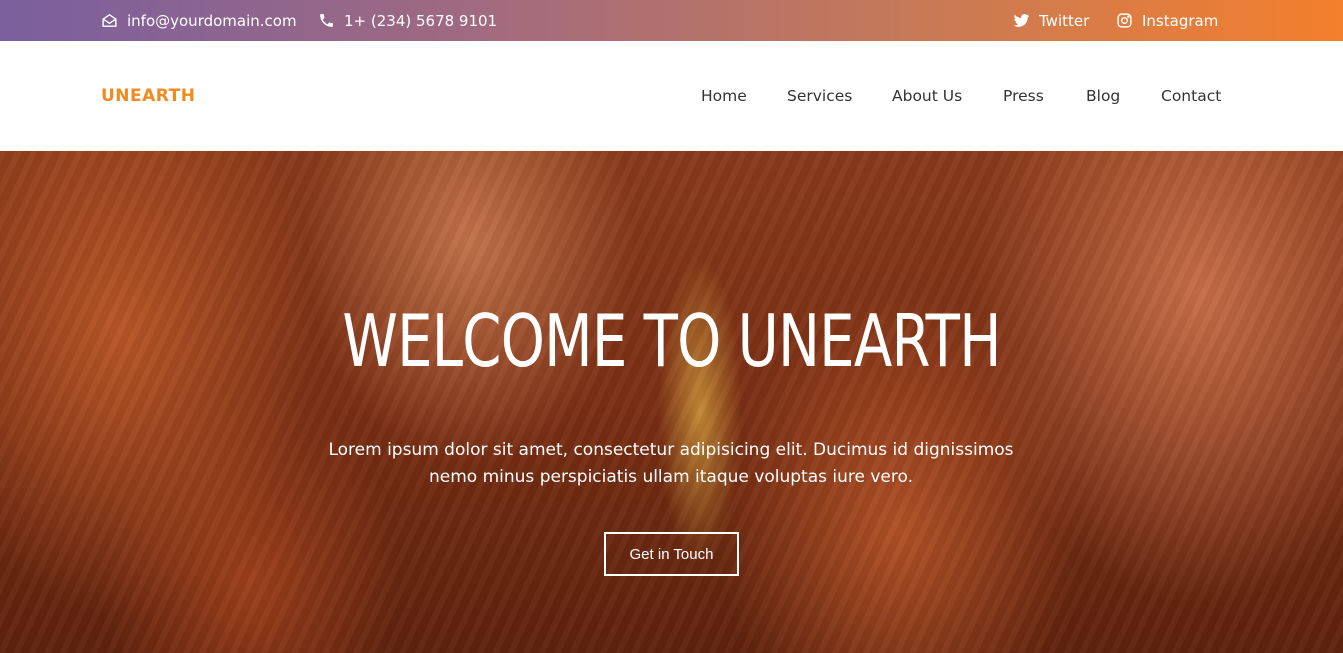 The image size is (1343, 653). I want to click on envelope-open-icon, so click(109, 20).